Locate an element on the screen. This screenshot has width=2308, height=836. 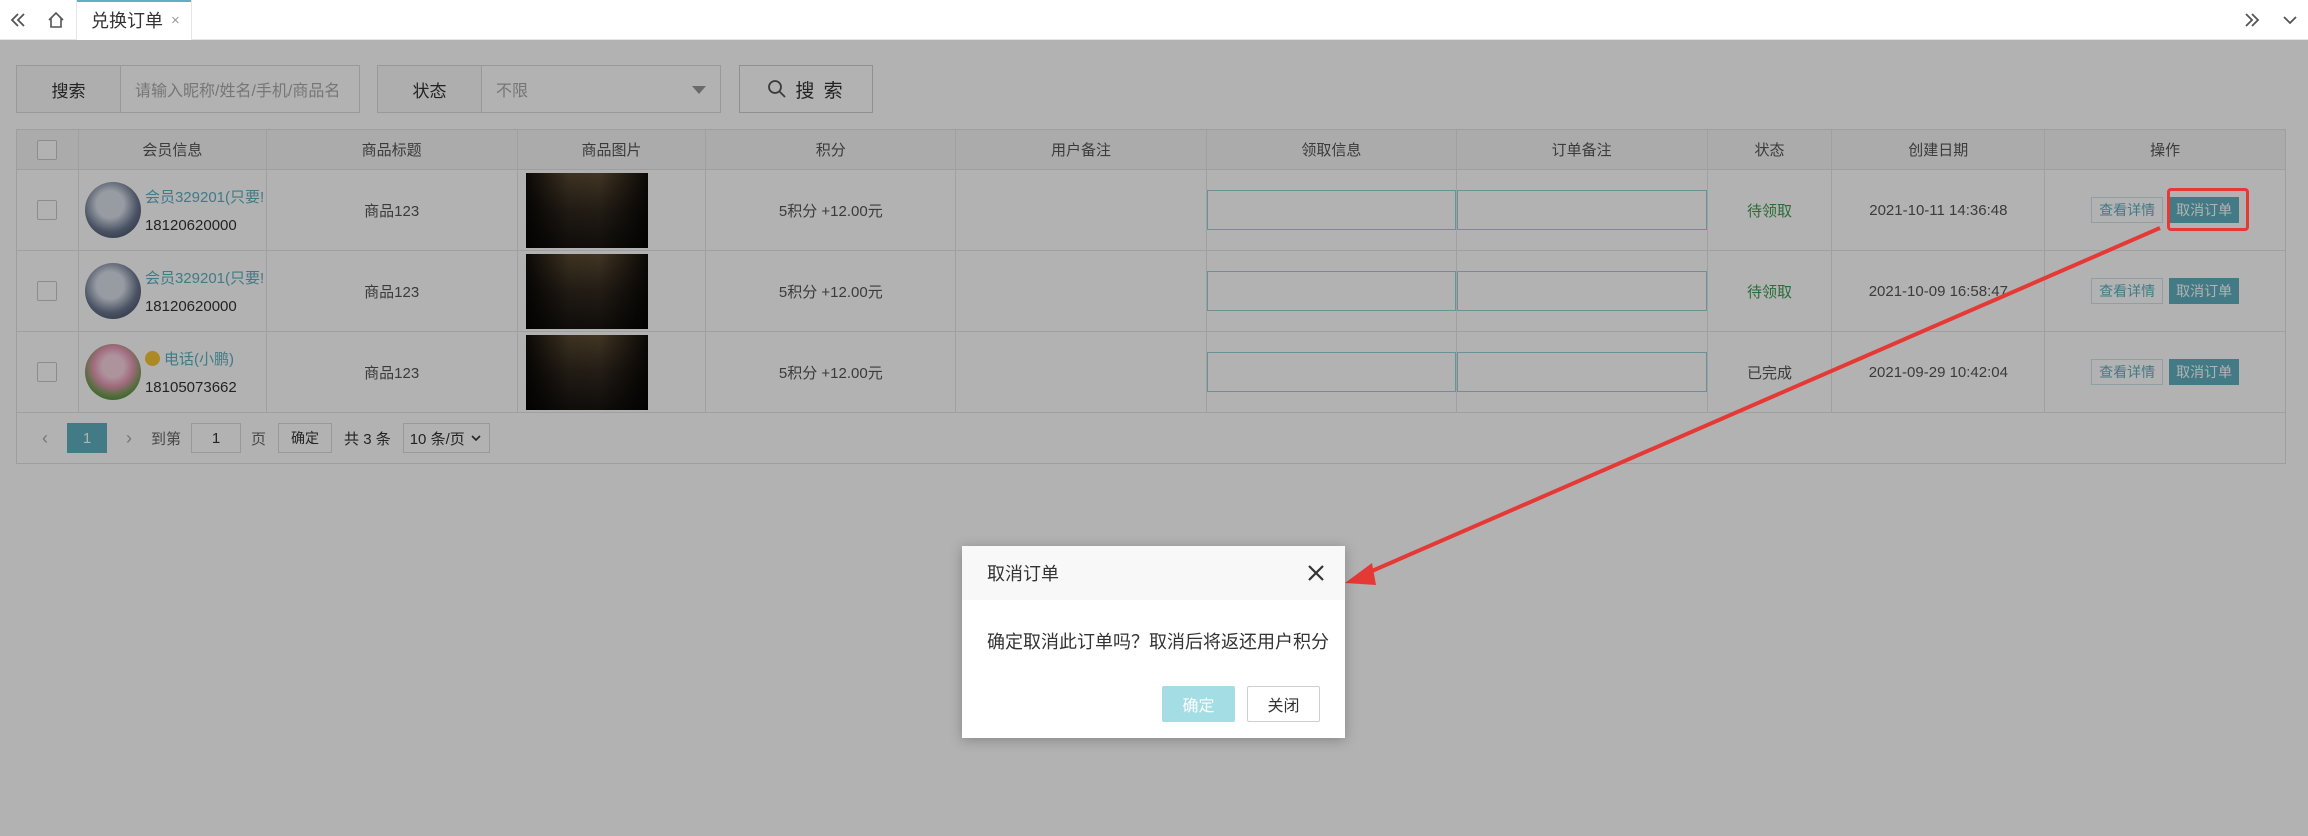
dialog-message: 确定取消此订单吗？取消后将返还用户积分 is located at coordinates (1158, 642).